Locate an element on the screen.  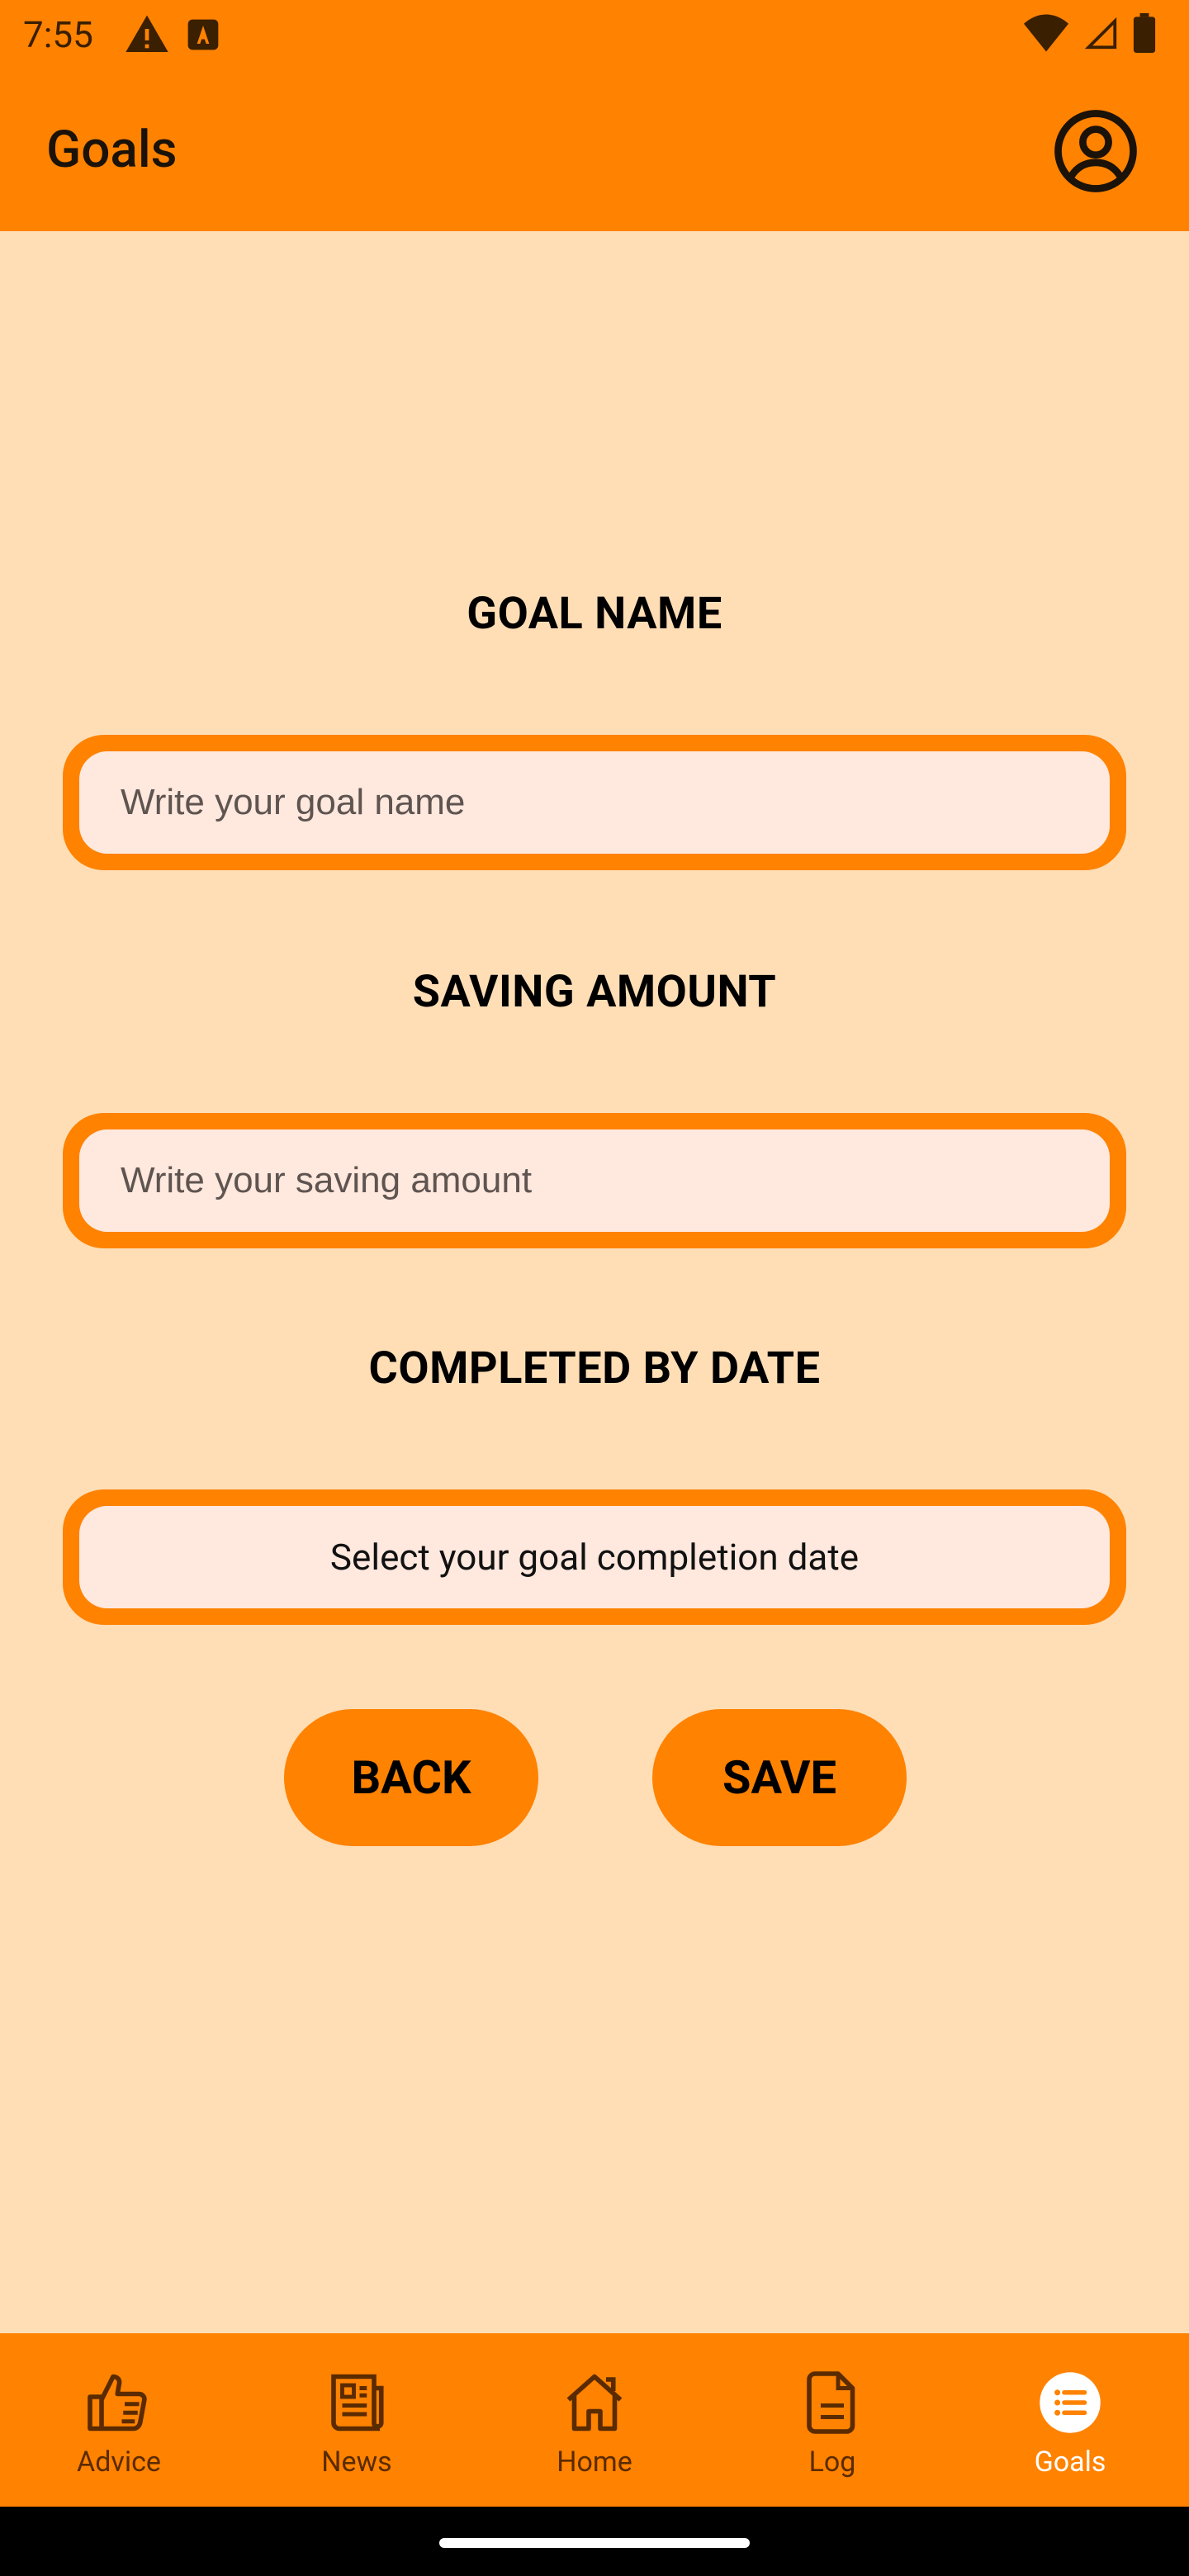
nav-item-log: Log is located at coordinates (832, 2420).